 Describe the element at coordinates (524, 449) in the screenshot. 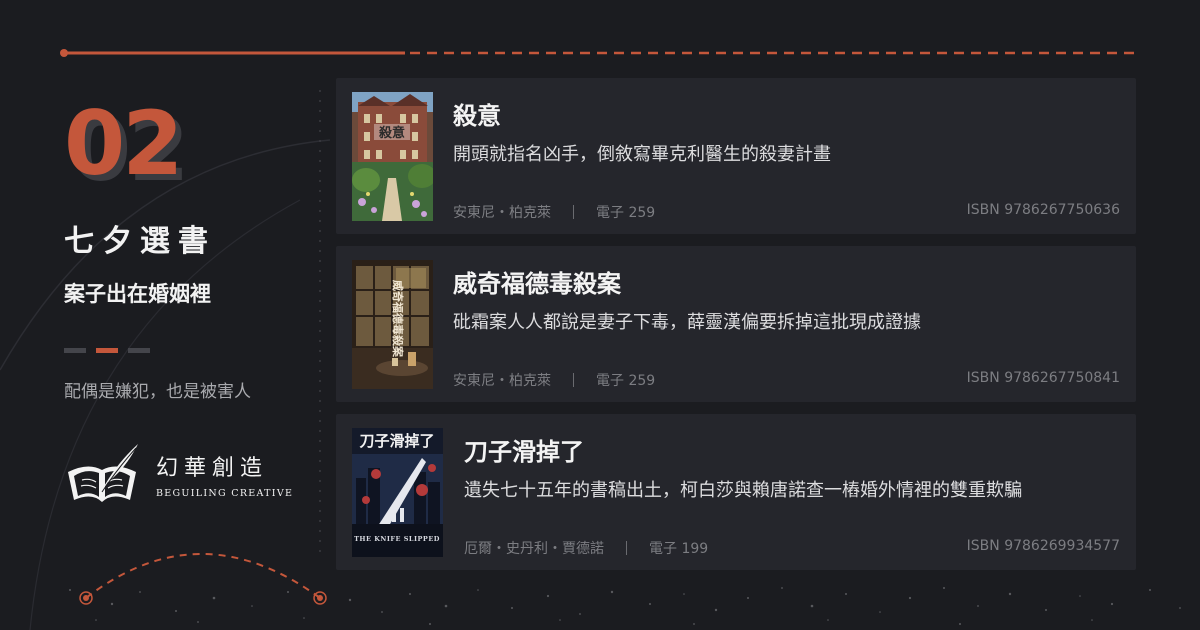

I see `book-title: 刀子滑掉了` at that location.